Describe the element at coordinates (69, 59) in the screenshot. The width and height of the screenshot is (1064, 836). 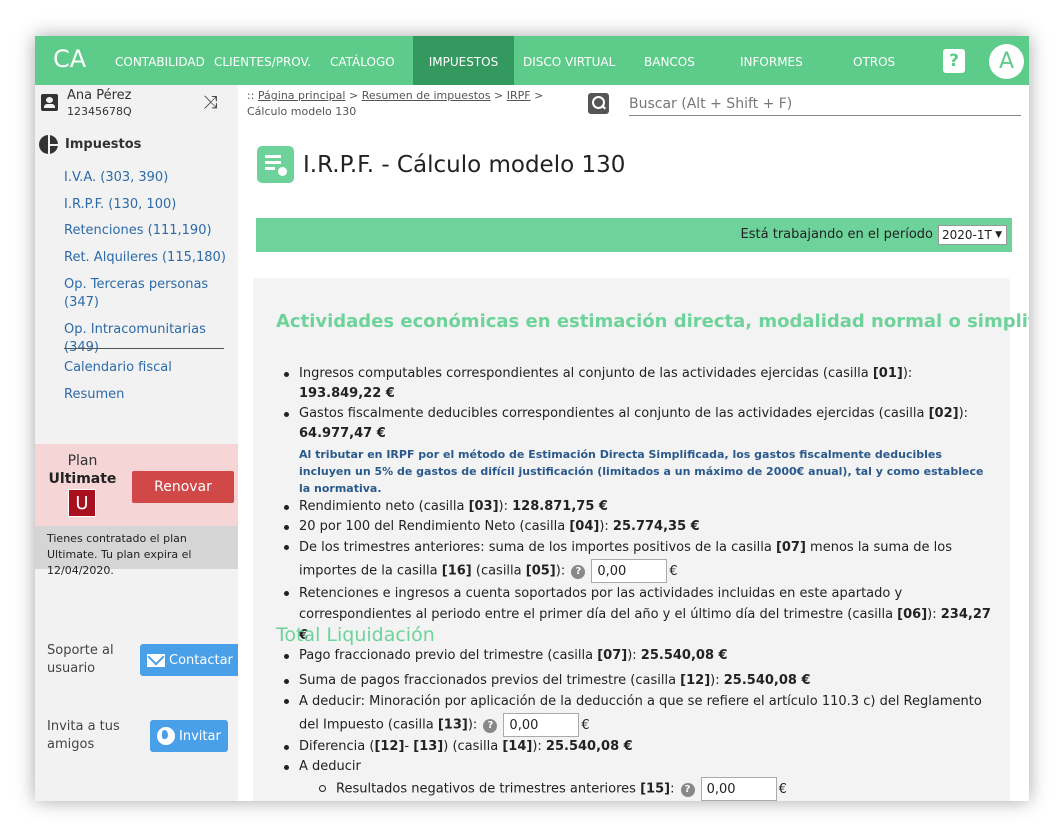
I see `app-logo: CA` at that location.